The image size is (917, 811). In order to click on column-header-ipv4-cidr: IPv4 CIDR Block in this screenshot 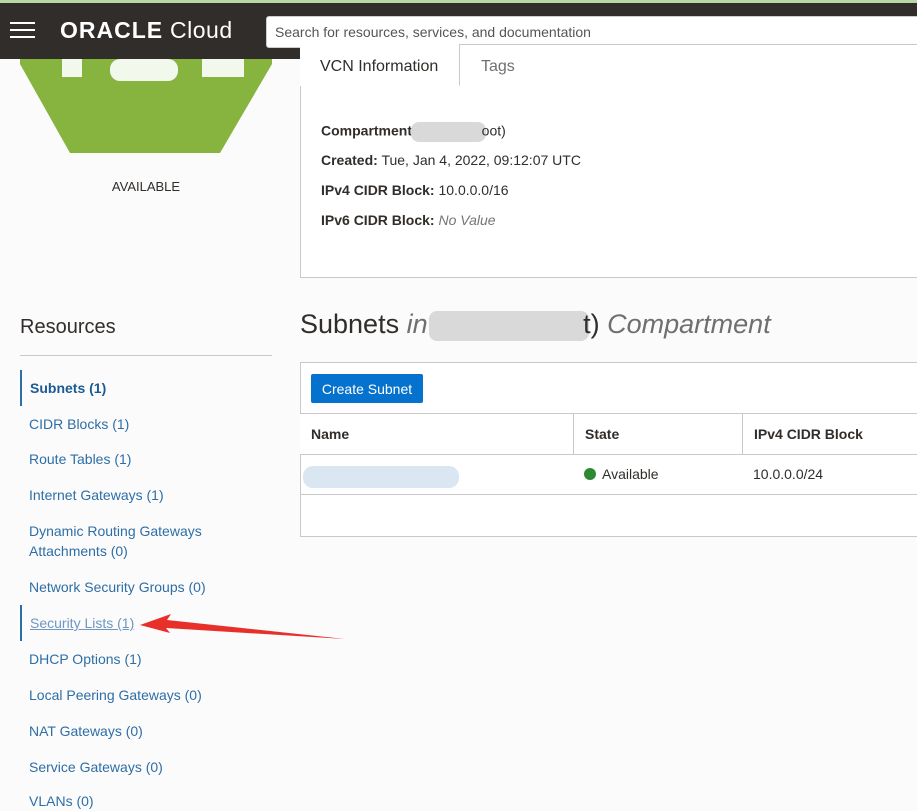, I will do `click(830, 434)`.